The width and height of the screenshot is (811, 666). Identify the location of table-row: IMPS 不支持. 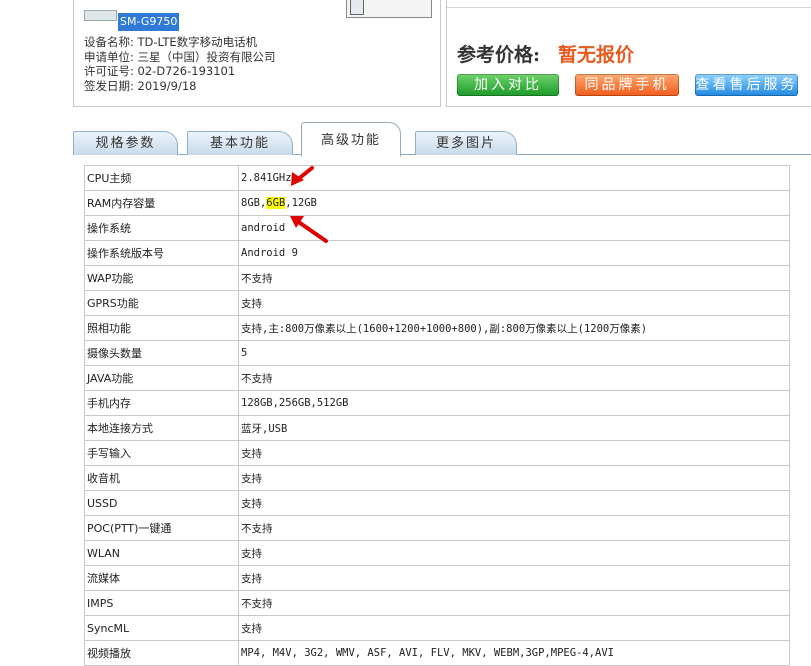
(437, 603).